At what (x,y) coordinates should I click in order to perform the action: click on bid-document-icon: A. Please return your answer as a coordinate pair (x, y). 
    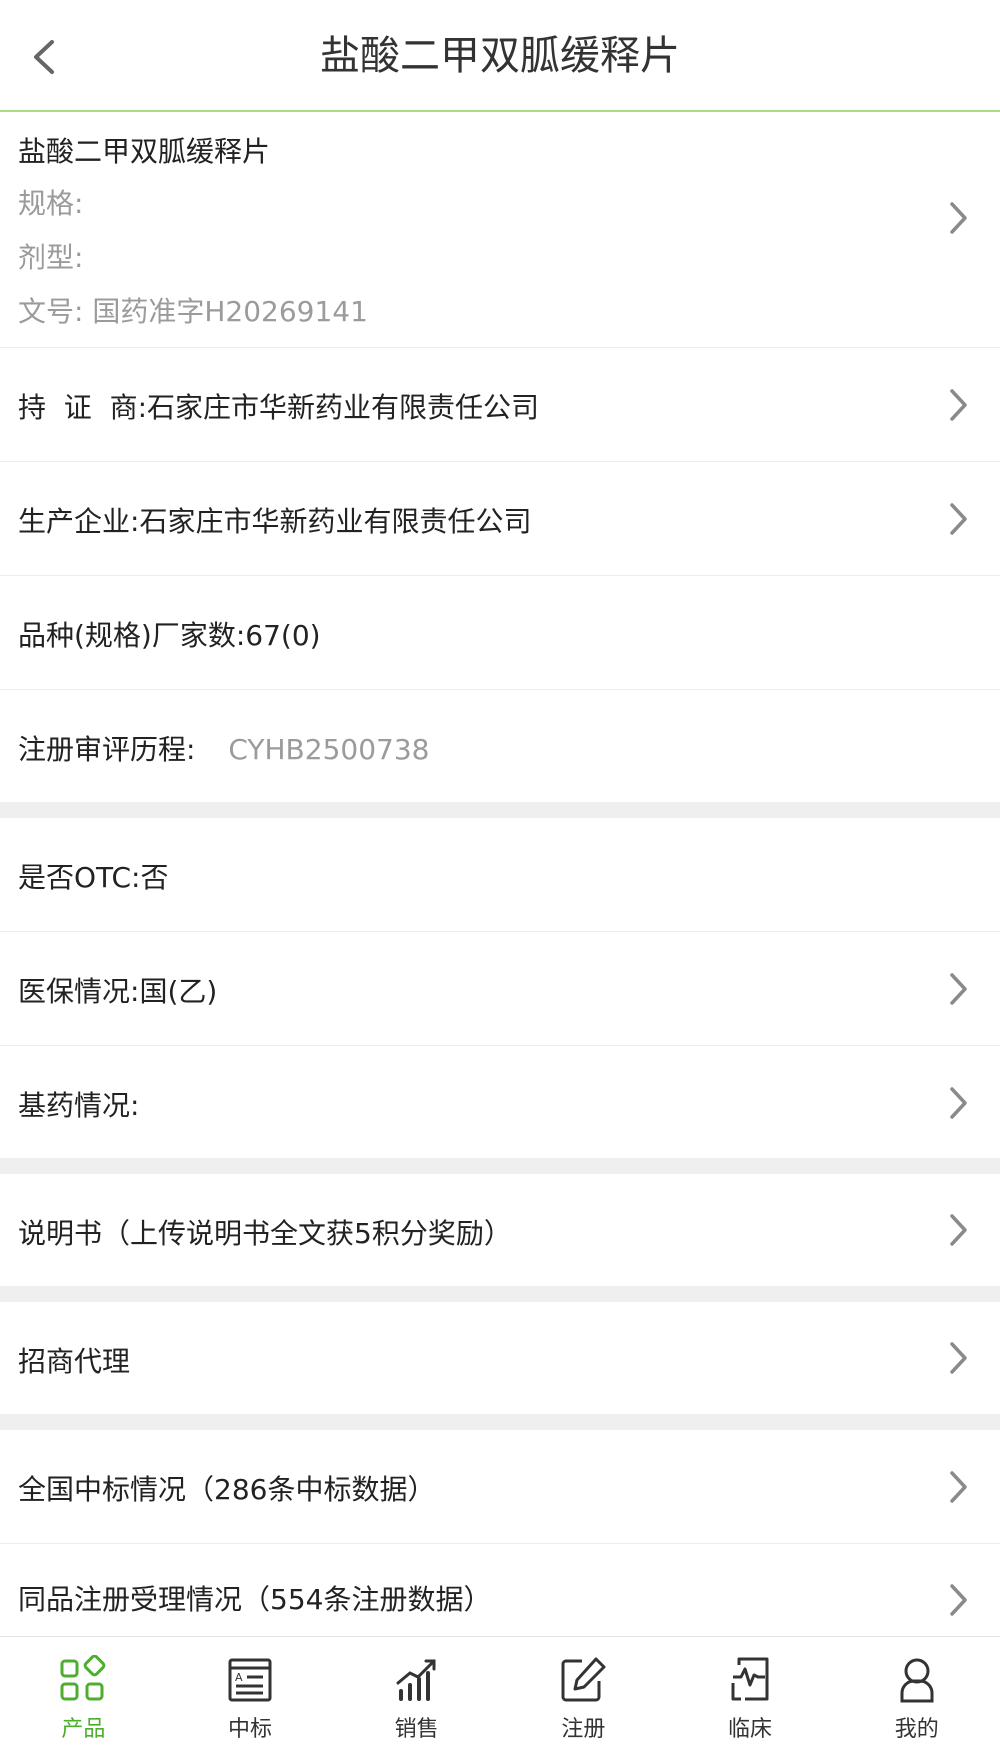
    Looking at the image, I should click on (250, 1680).